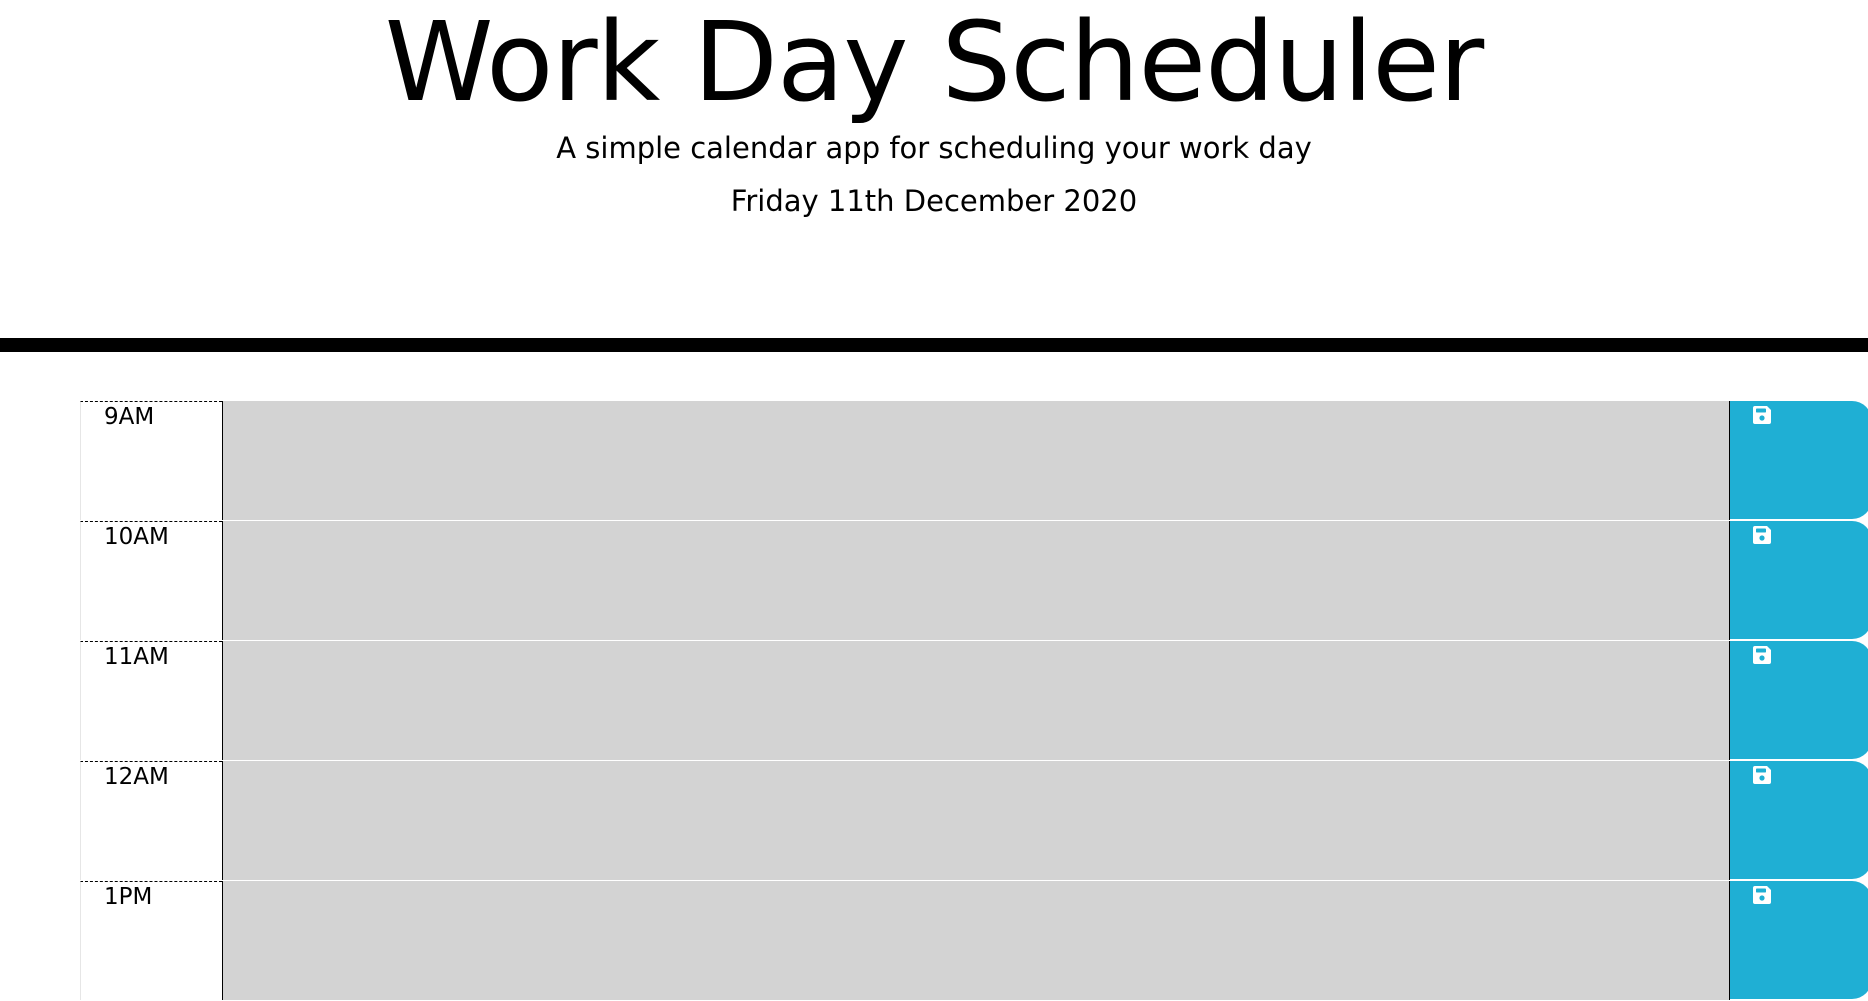  What do you see at coordinates (151, 460) in the screenshot?
I see `hour-label-cell: 9AM` at bounding box center [151, 460].